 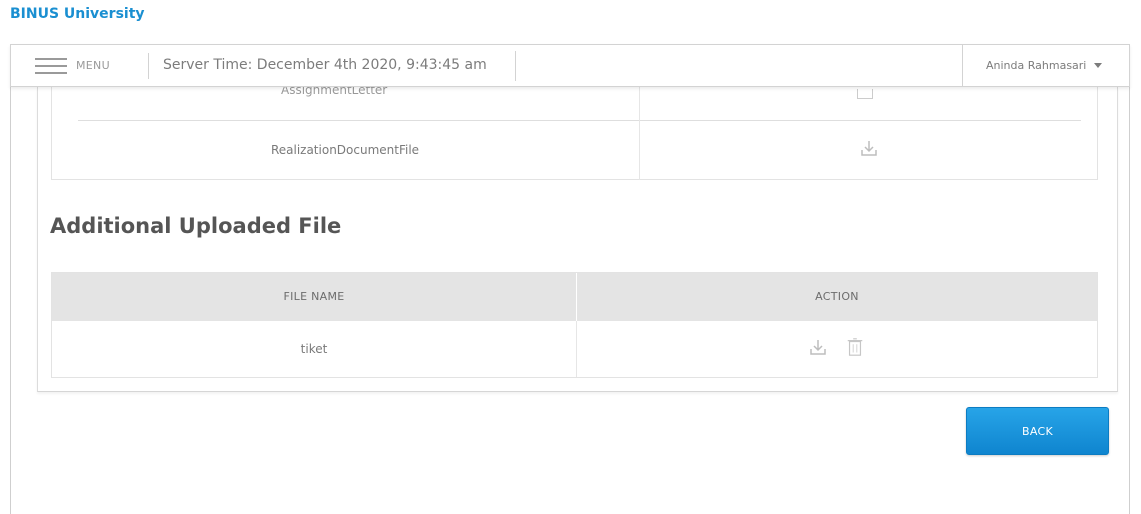 I want to click on document-name: AssignmentLetter, so click(x=334, y=92).